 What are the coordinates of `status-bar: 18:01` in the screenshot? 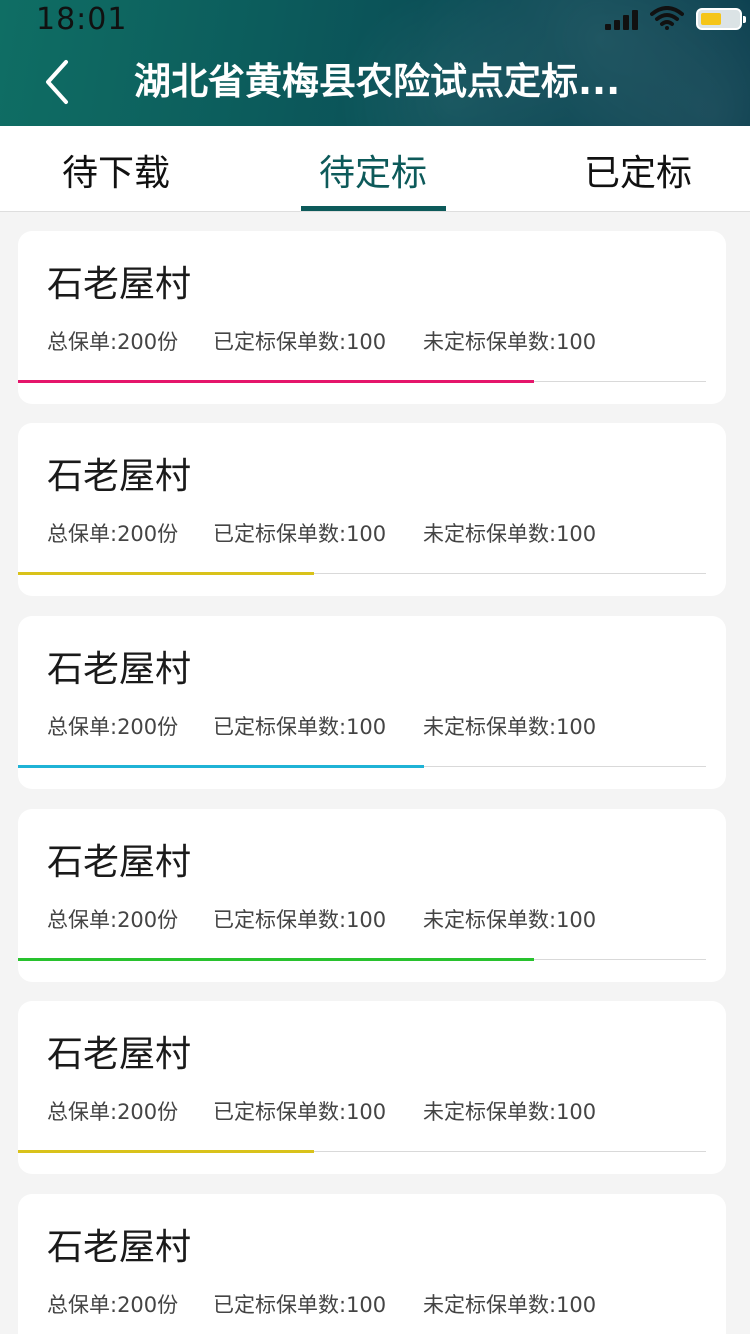 It's located at (375, 20).